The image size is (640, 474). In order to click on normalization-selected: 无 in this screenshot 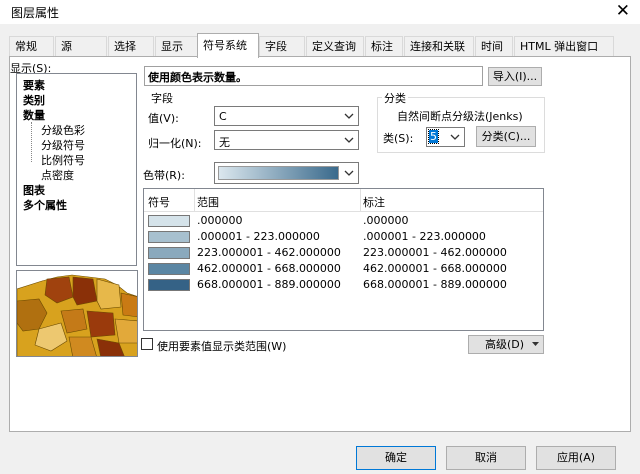, I will do `click(224, 142)`.